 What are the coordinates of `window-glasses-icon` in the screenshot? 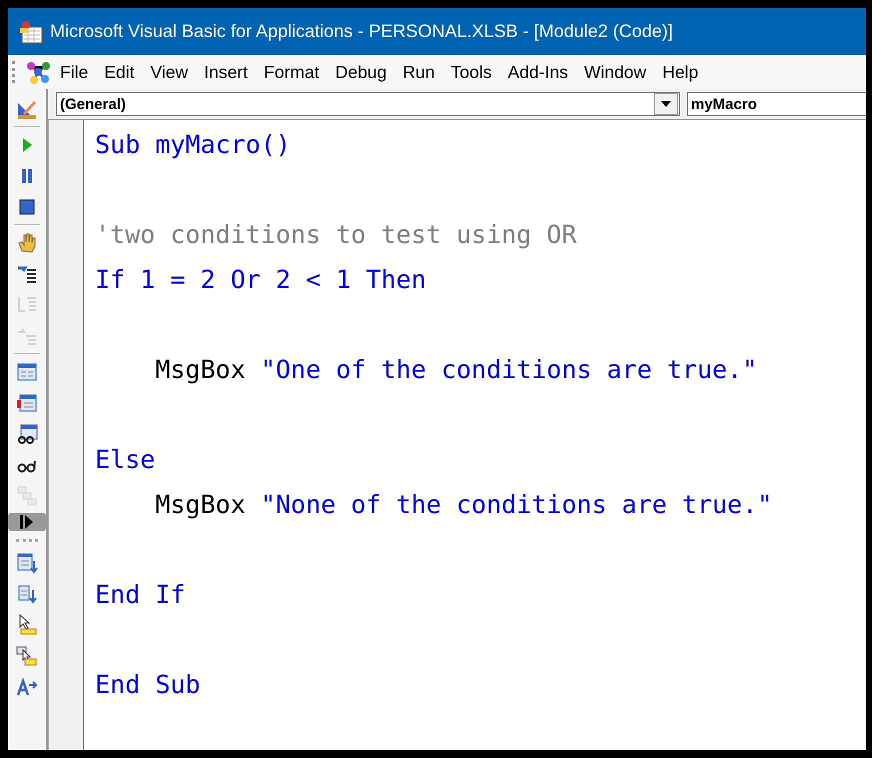 It's located at (27, 434).